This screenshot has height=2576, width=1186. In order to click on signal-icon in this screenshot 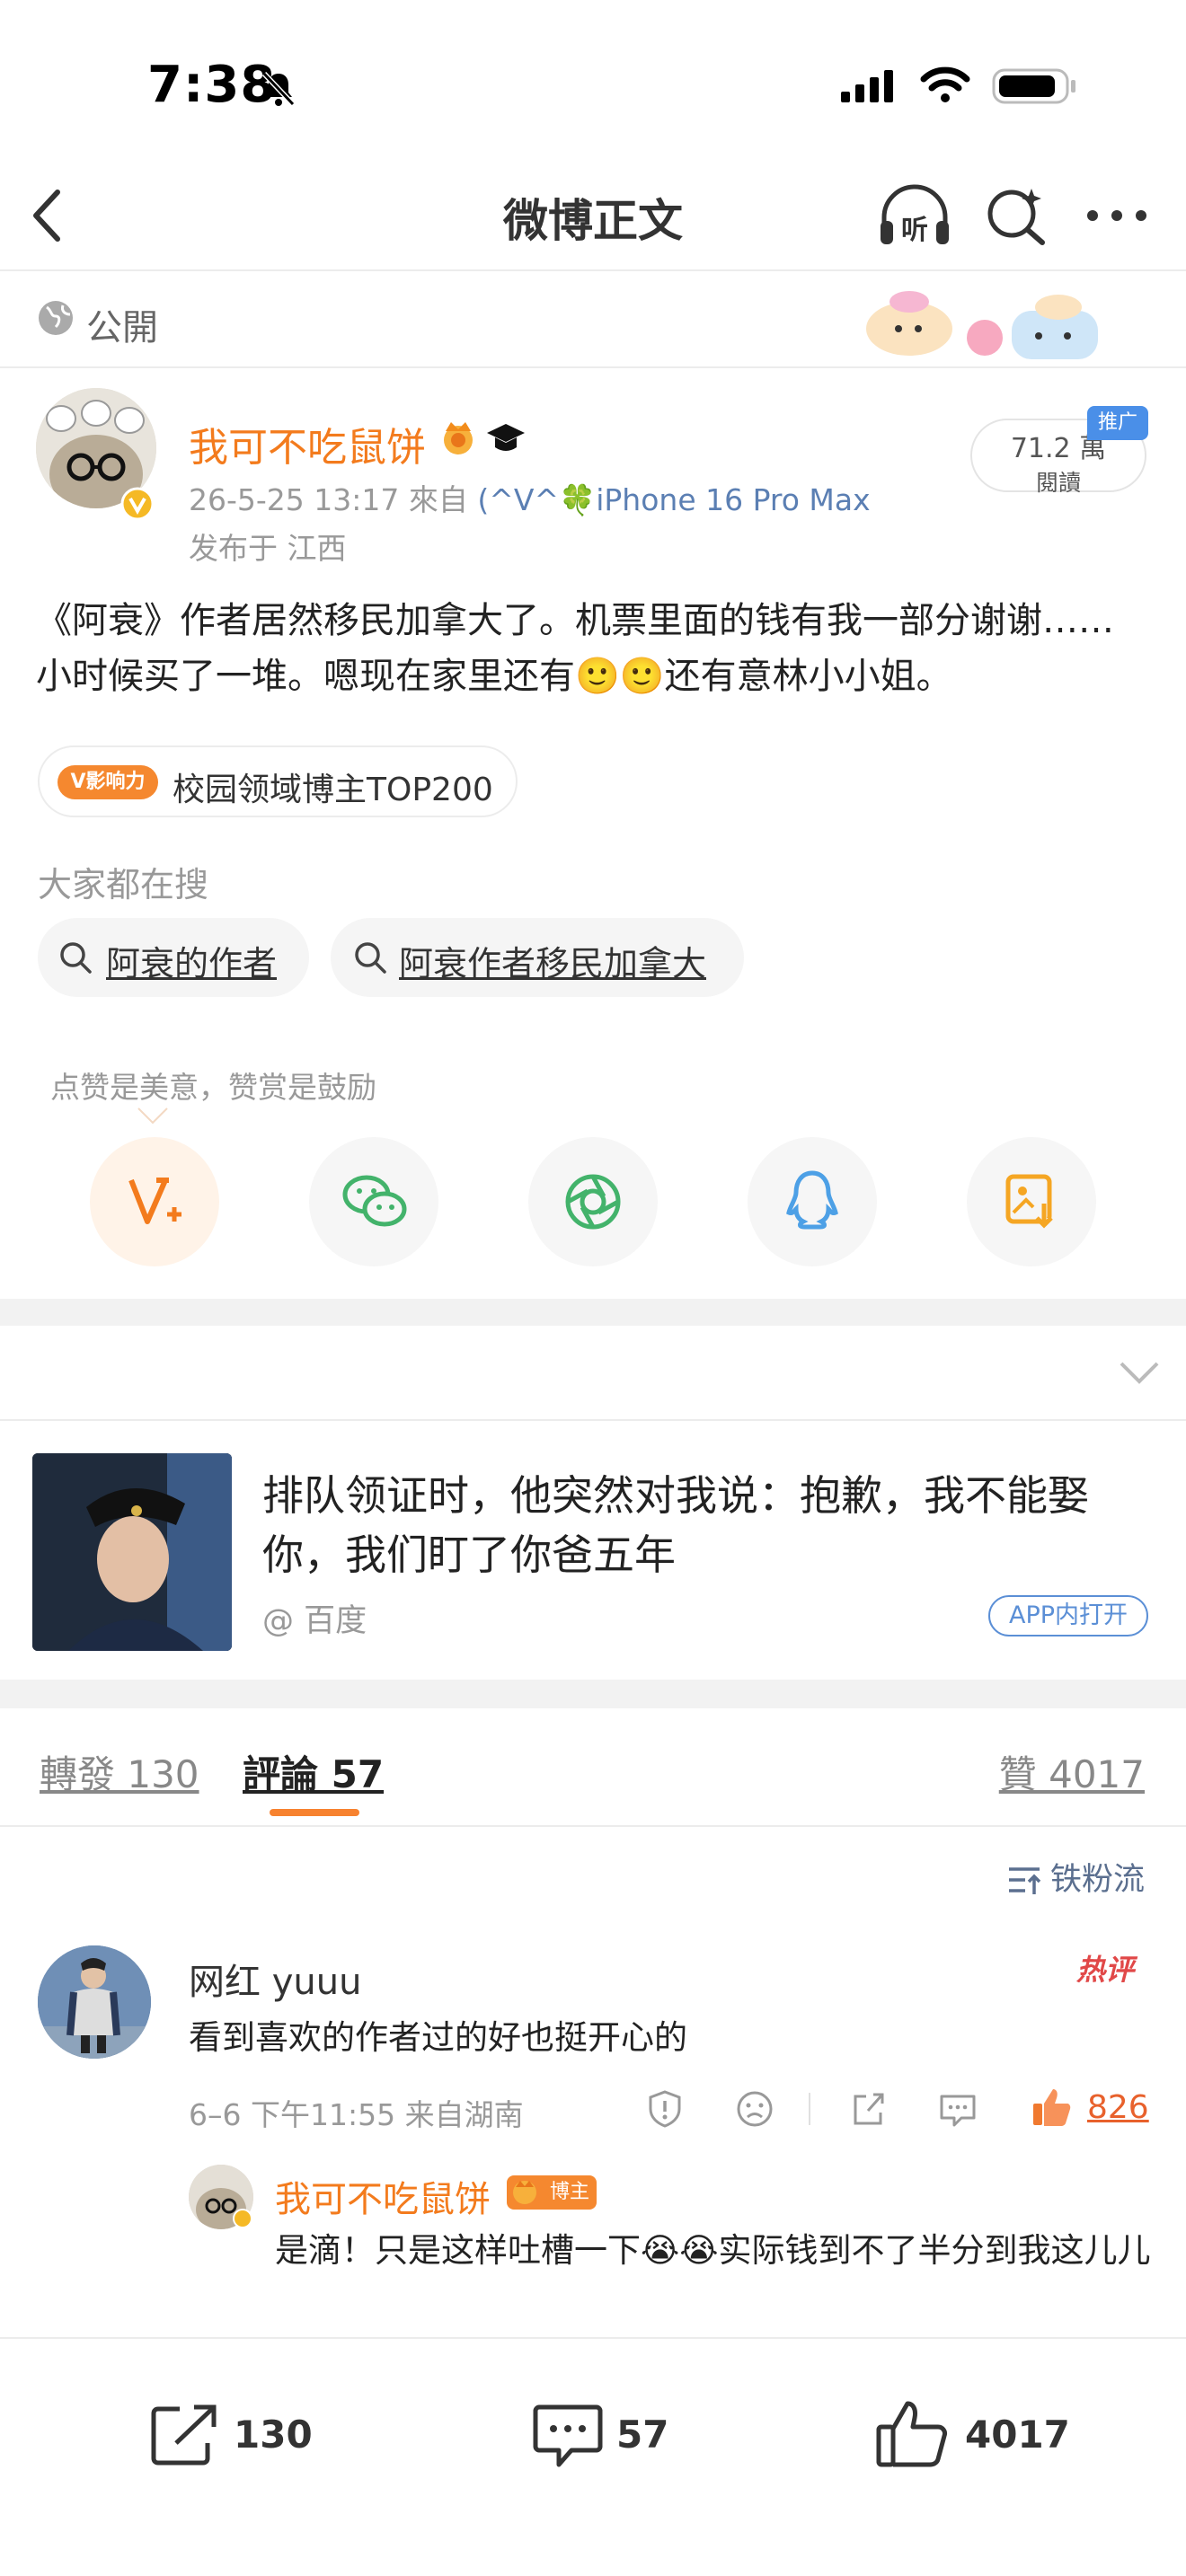, I will do `click(867, 86)`.